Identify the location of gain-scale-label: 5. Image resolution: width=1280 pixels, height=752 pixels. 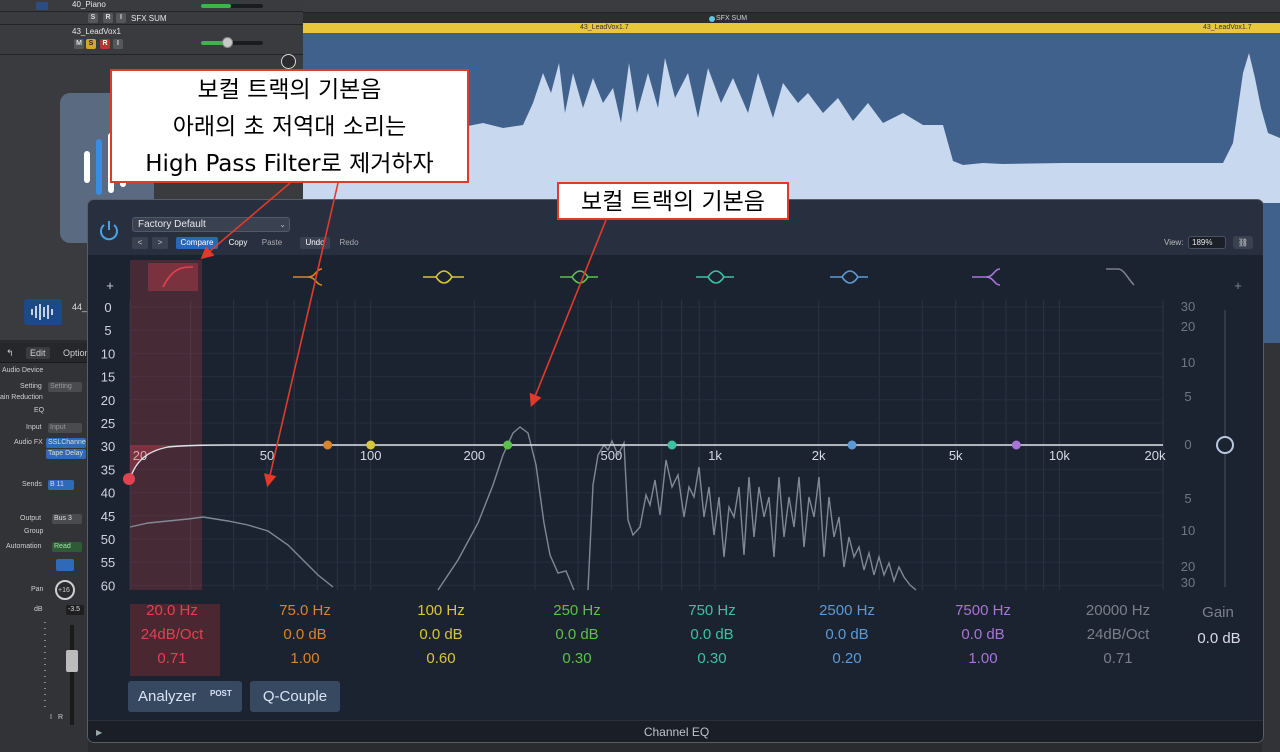
(1187, 498).